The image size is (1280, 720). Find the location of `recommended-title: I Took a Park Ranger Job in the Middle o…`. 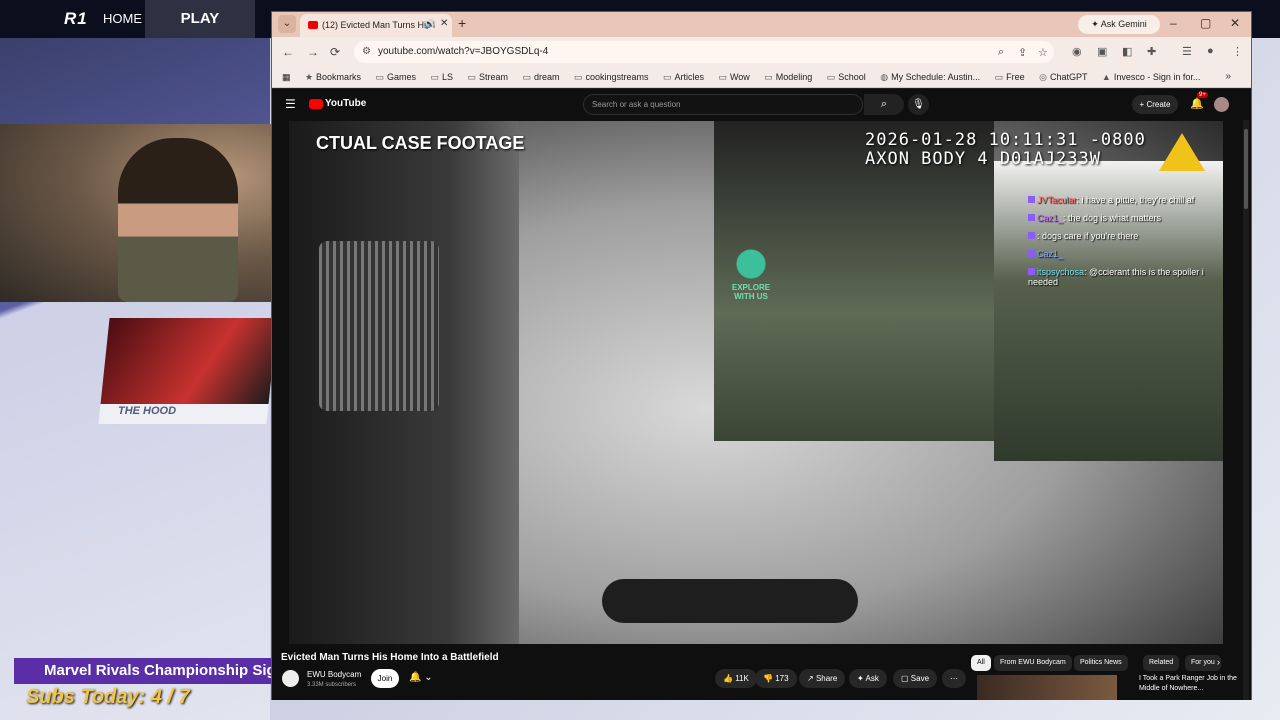

recommended-title: I Took a Park Ranger Job in the Middle o… is located at coordinates (1189, 684).